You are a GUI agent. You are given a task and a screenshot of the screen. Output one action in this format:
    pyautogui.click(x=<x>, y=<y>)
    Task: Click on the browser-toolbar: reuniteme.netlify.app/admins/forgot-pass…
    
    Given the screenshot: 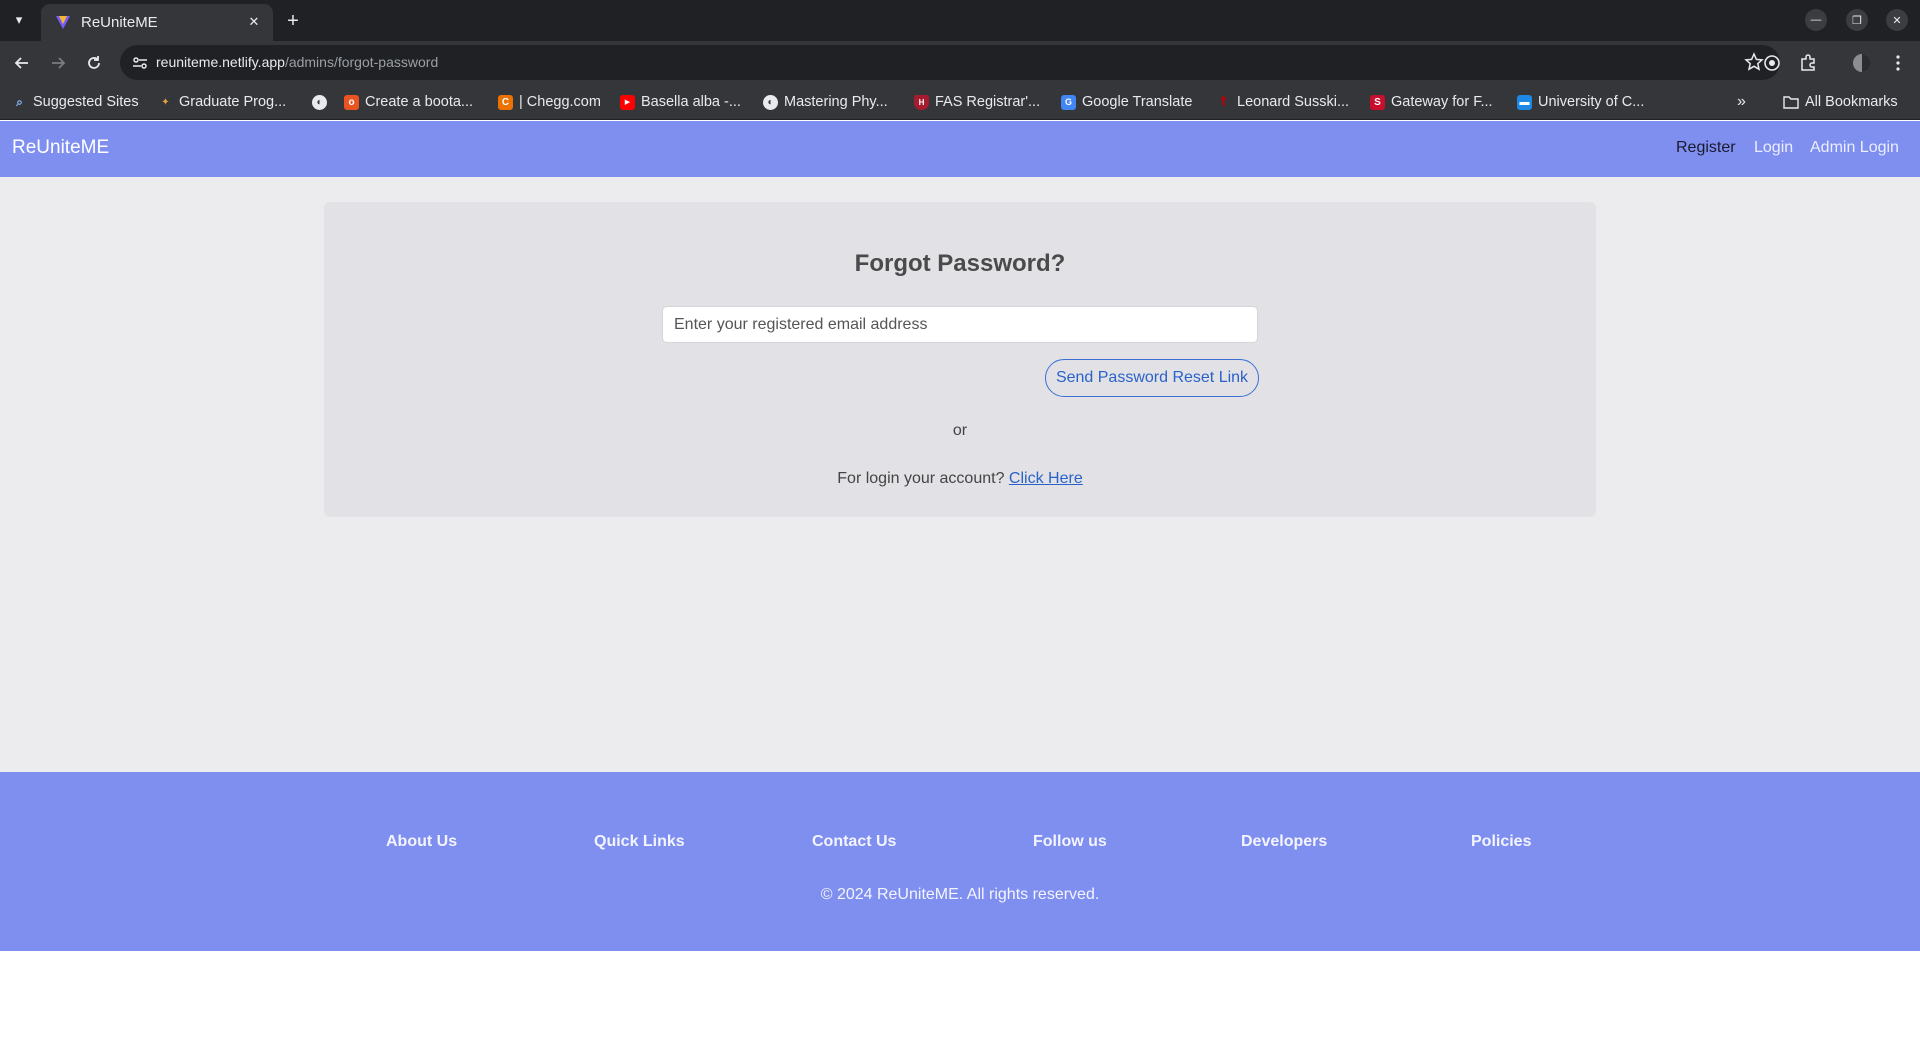 What is the action you would take?
    pyautogui.click(x=960, y=62)
    